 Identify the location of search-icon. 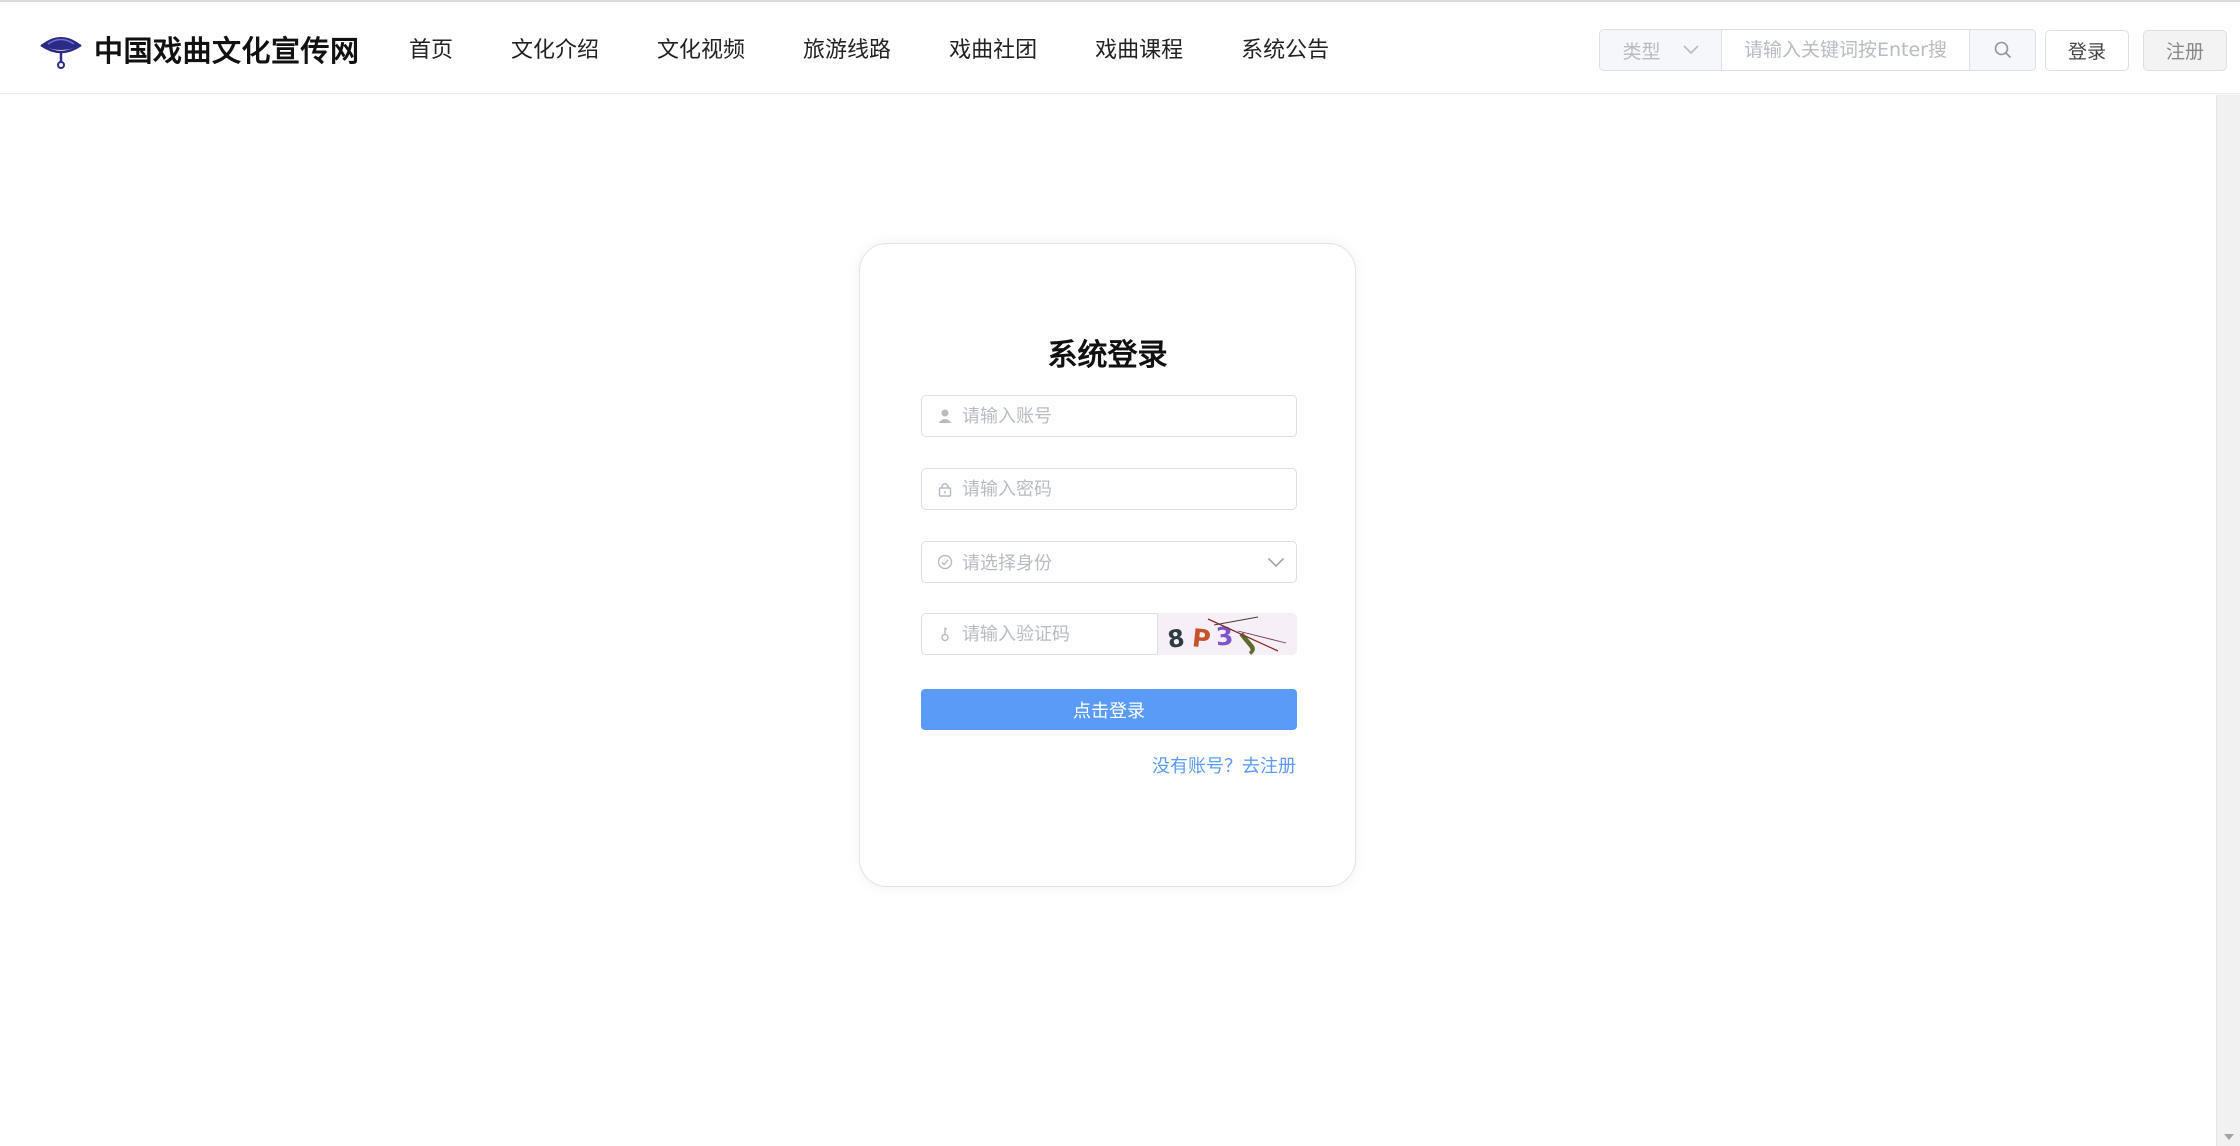
(2002, 50).